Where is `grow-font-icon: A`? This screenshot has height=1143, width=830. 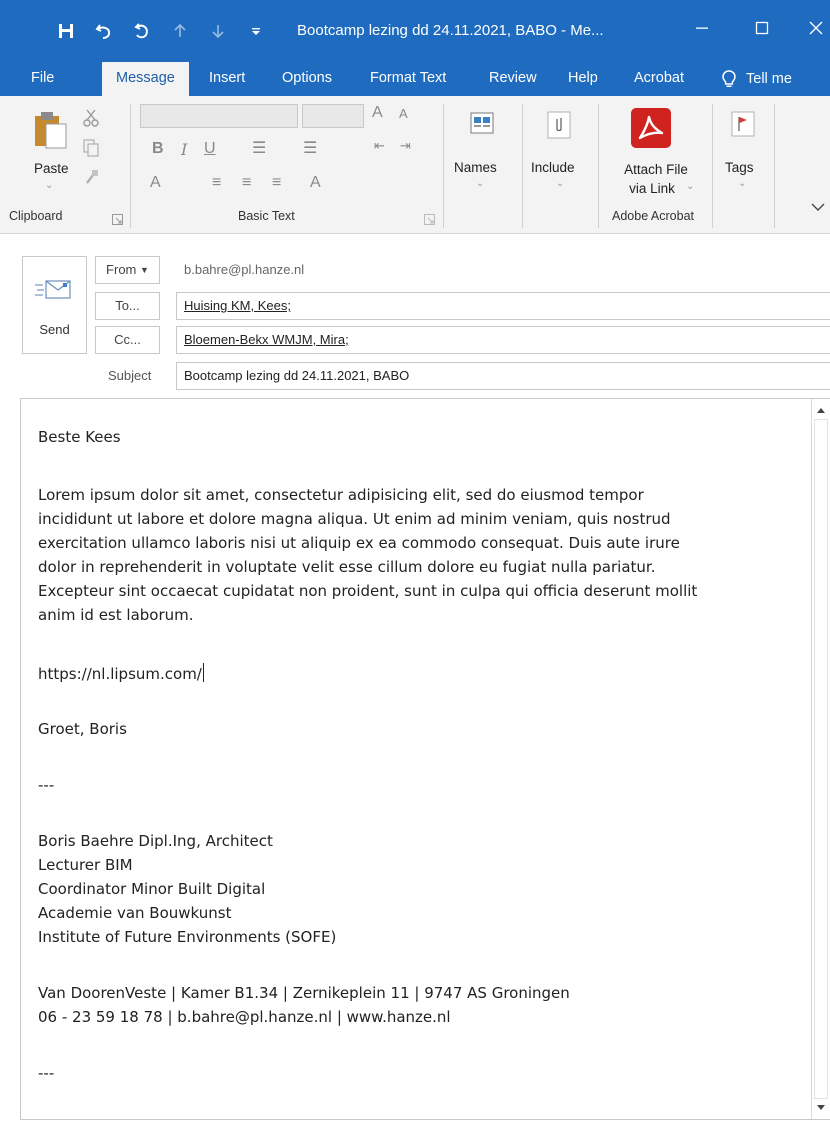 grow-font-icon: A is located at coordinates (377, 113).